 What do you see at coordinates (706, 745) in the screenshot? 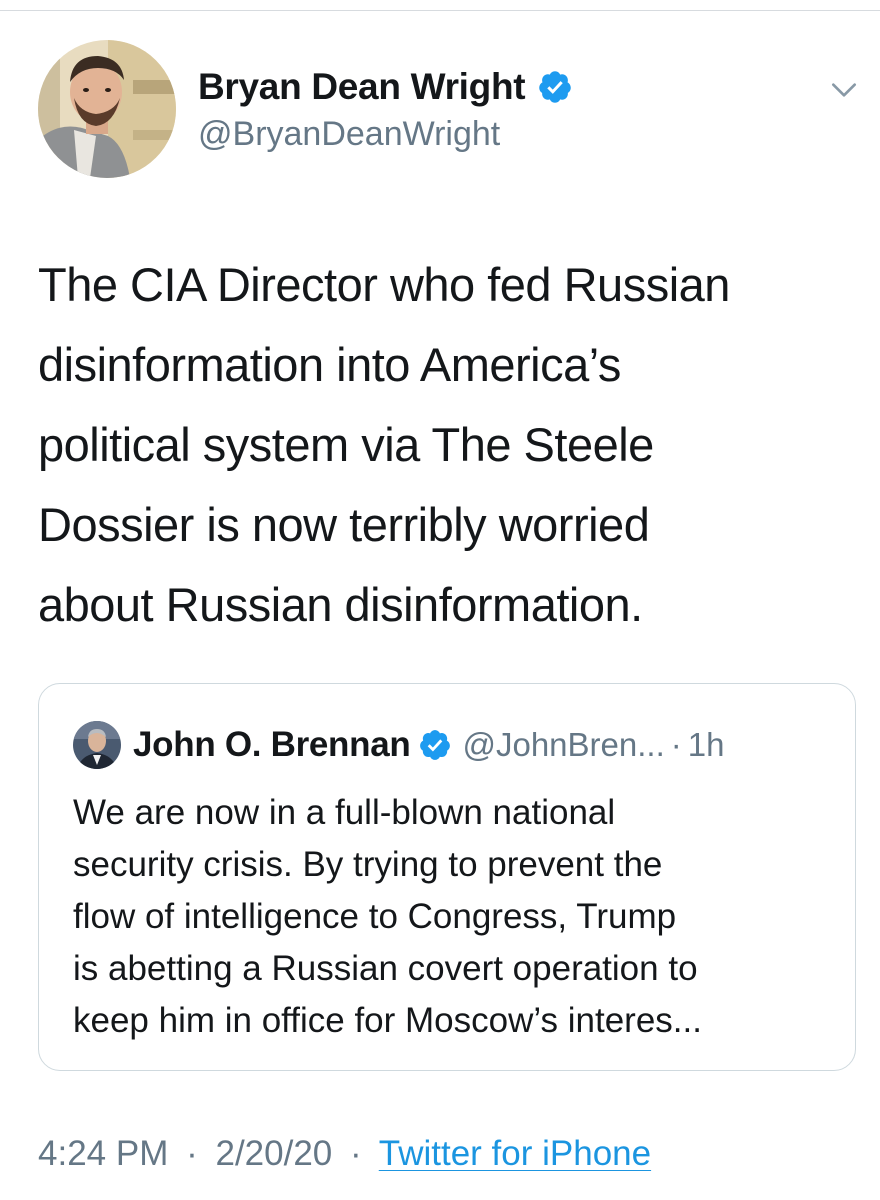
I see `quoted-time: 1h` at bounding box center [706, 745].